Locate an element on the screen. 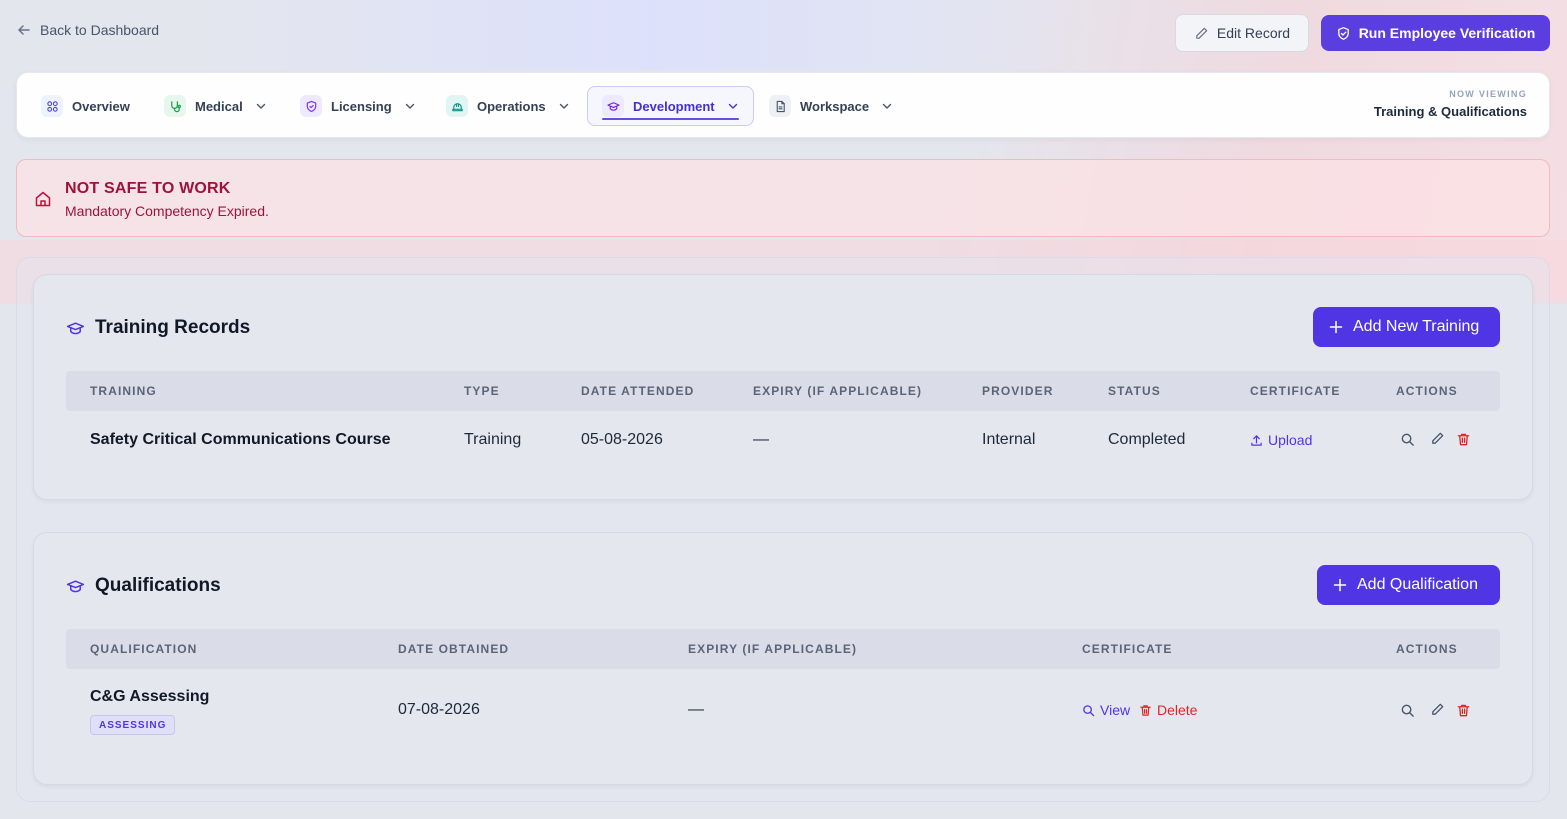  qualifications-title: Qualifications is located at coordinates (158, 585).